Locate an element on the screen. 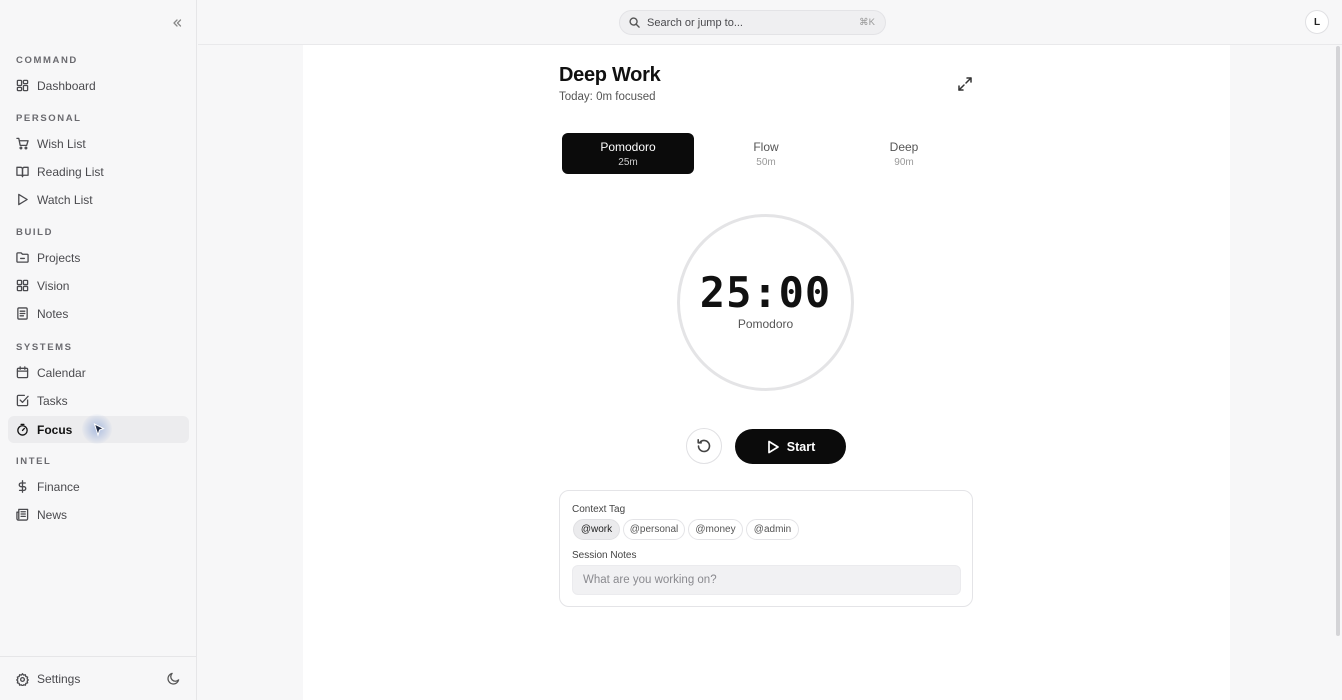  timer-mode-label: Pomodoro is located at coordinates (765, 324).